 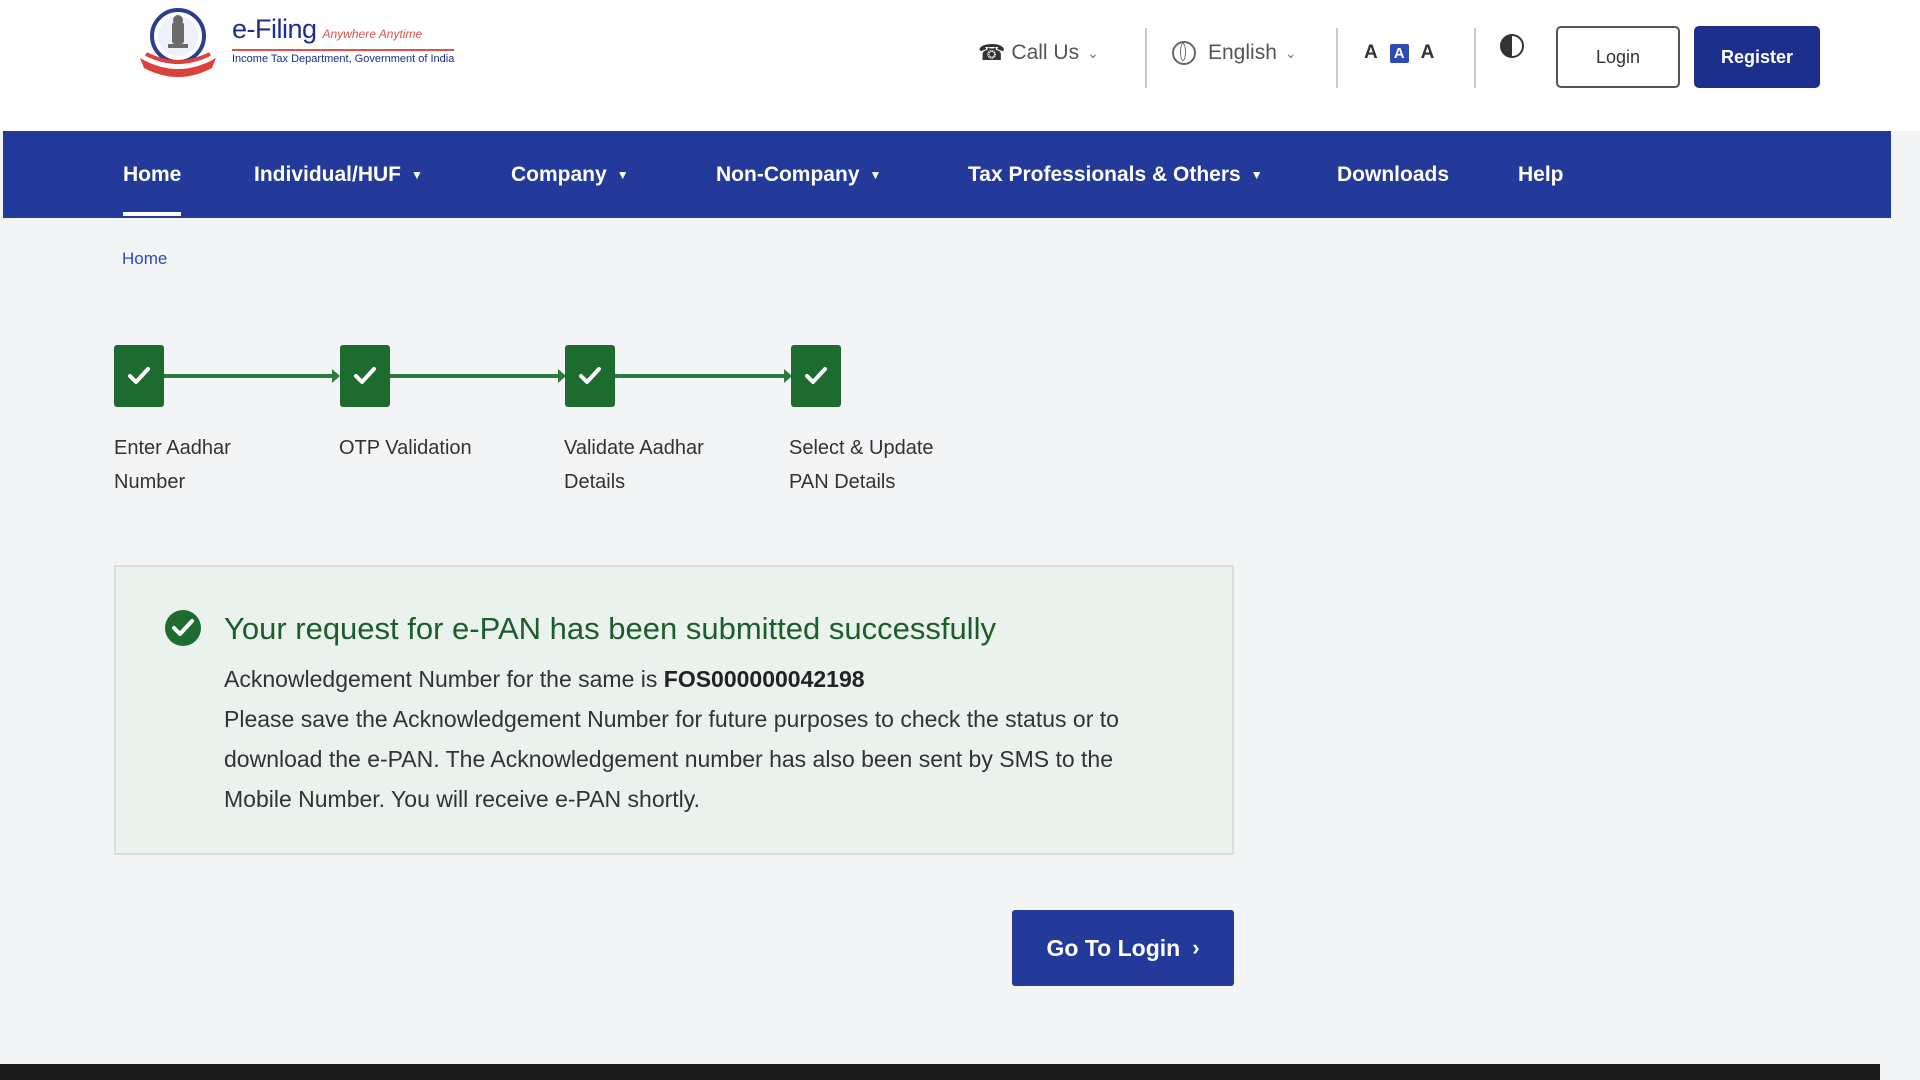 What do you see at coordinates (274, 29) in the screenshot?
I see `logo-title-text: e-Filing` at bounding box center [274, 29].